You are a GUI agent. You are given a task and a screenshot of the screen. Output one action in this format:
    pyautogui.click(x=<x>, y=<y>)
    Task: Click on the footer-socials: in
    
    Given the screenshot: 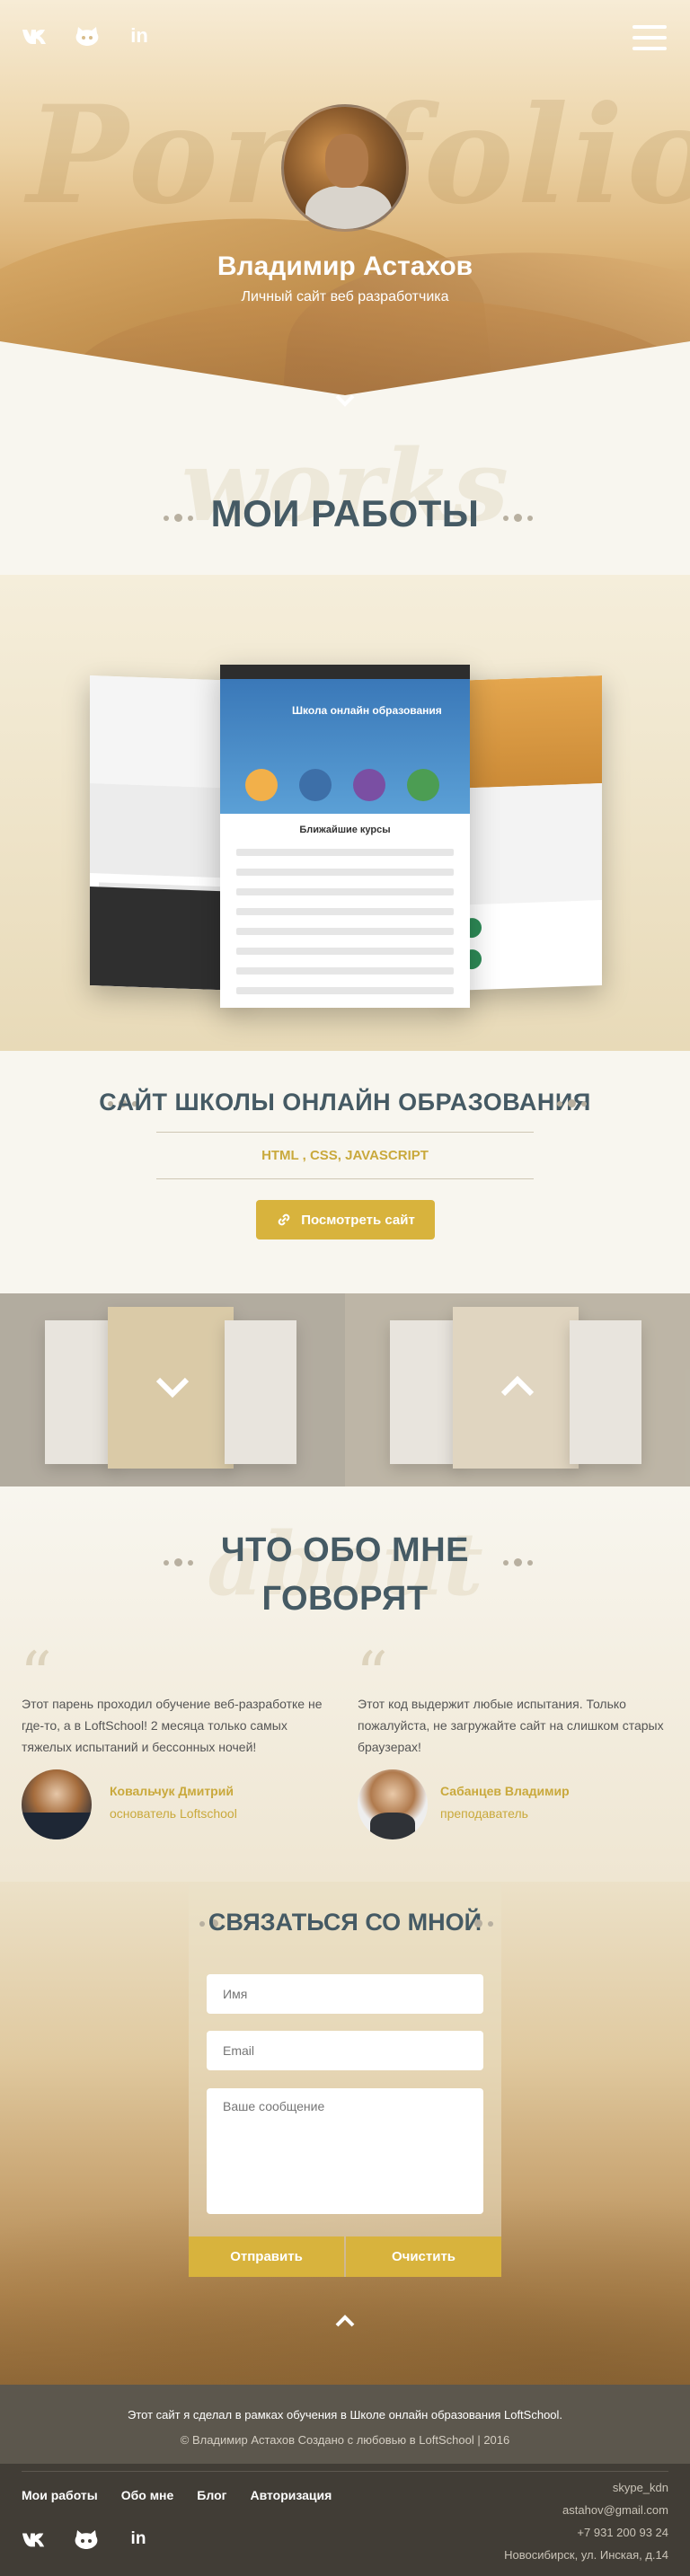 What is the action you would take?
    pyautogui.click(x=86, y=2539)
    